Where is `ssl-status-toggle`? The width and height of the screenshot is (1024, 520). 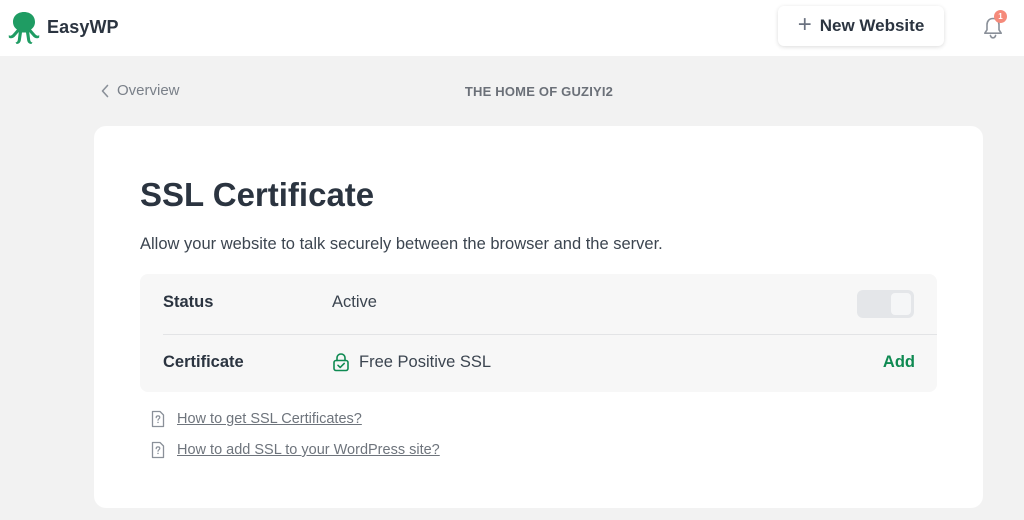
ssl-status-toggle is located at coordinates (885, 304).